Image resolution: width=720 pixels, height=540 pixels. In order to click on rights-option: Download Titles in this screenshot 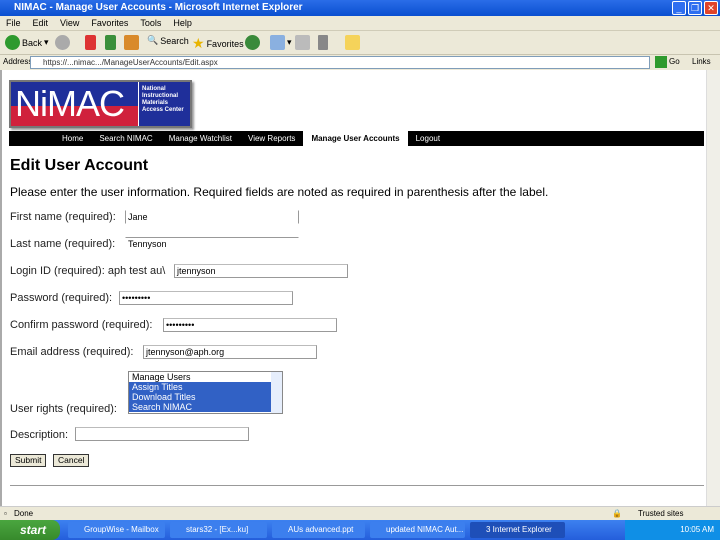, I will do `click(200, 397)`.